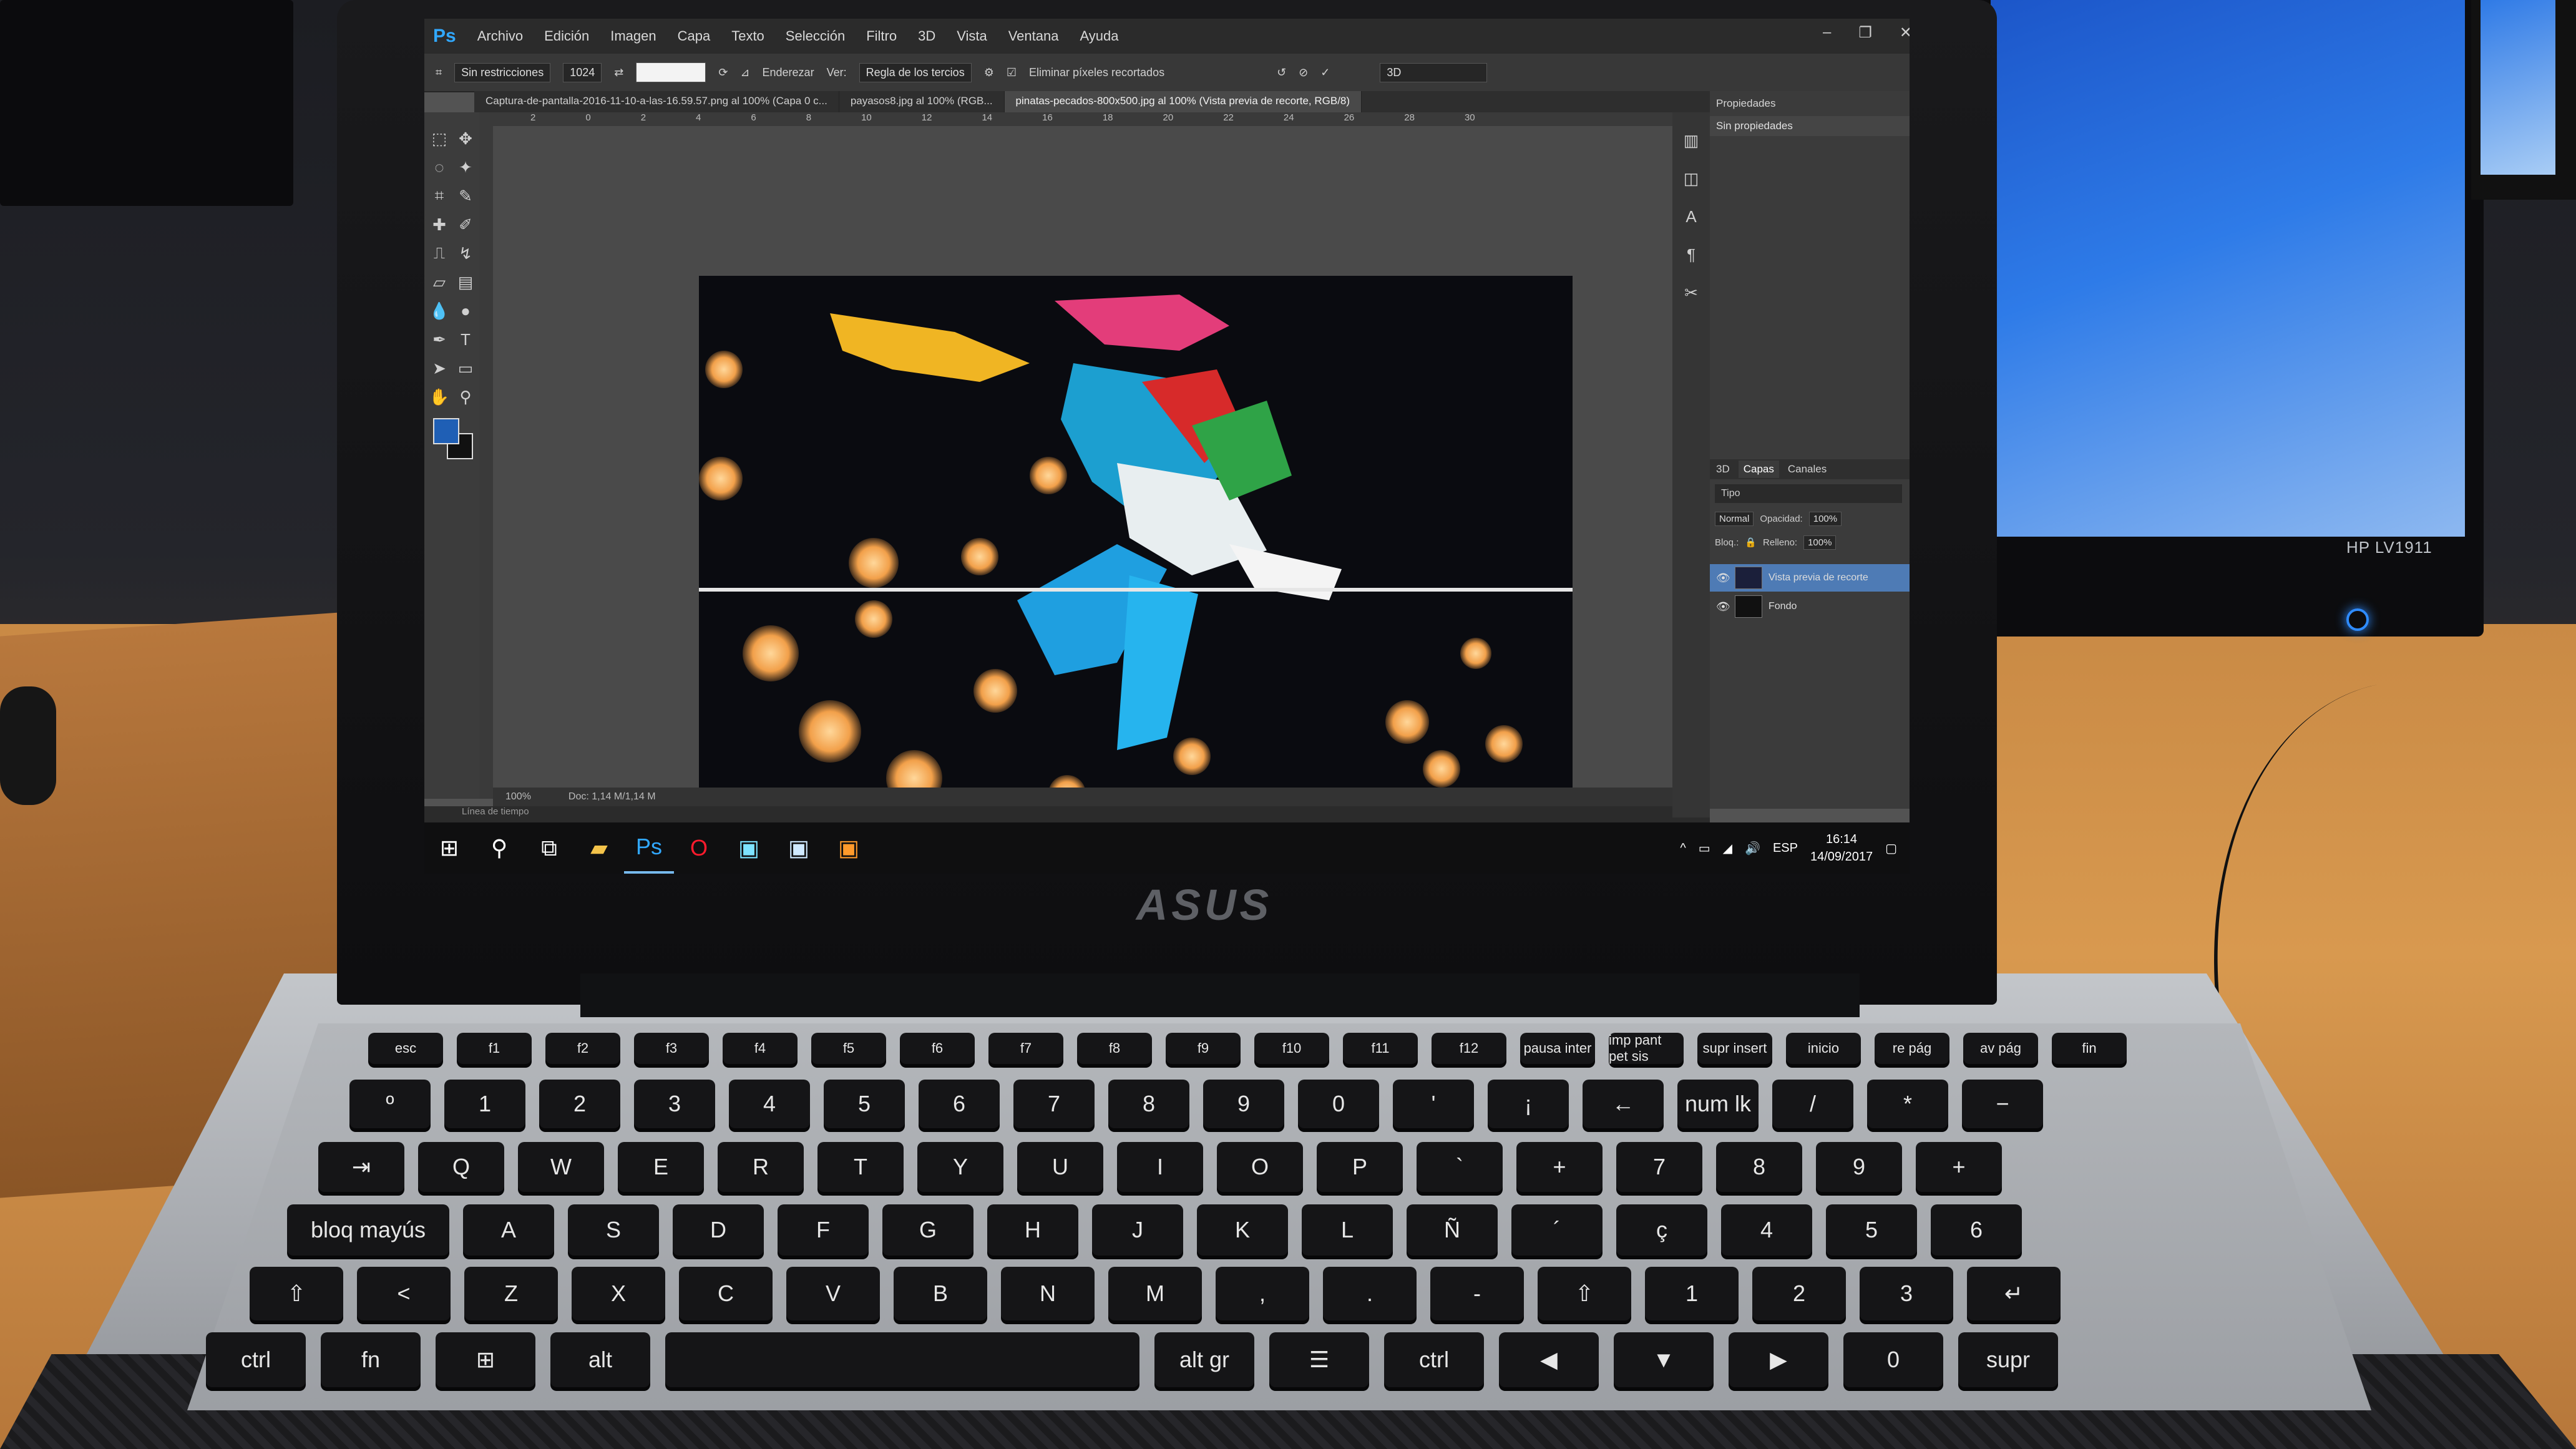 This screenshot has width=2576, height=1449. What do you see at coordinates (848, 1048) in the screenshot?
I see `key: f5` at bounding box center [848, 1048].